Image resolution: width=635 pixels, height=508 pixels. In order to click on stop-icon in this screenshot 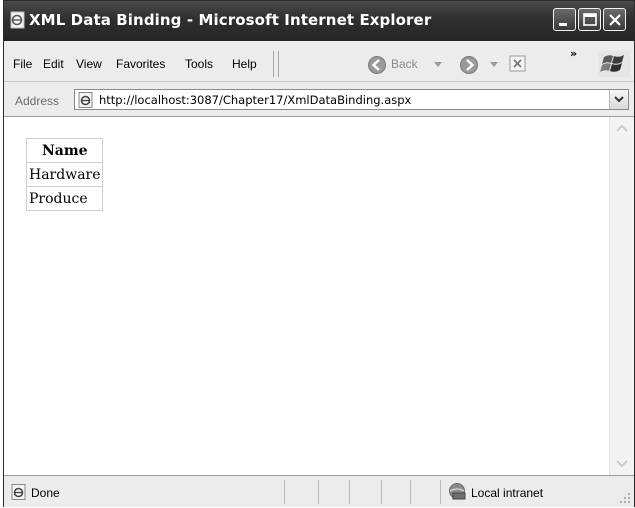, I will do `click(518, 64)`.